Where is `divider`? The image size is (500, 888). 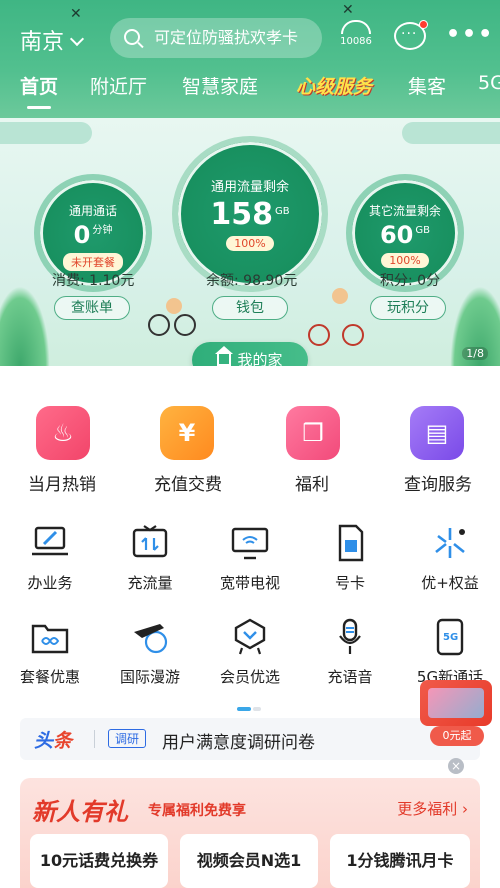 divider is located at coordinates (94, 739).